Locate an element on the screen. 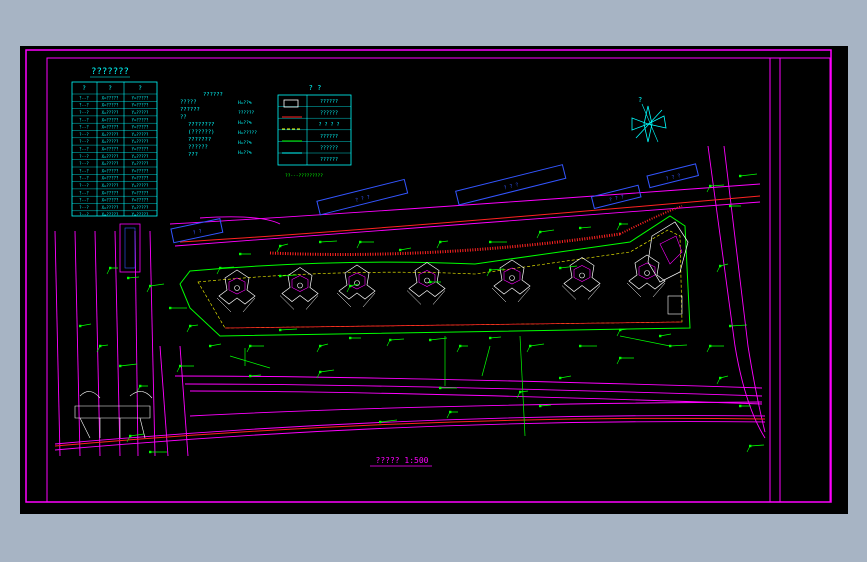  legend-symbol-box is located at coordinates (291, 103).